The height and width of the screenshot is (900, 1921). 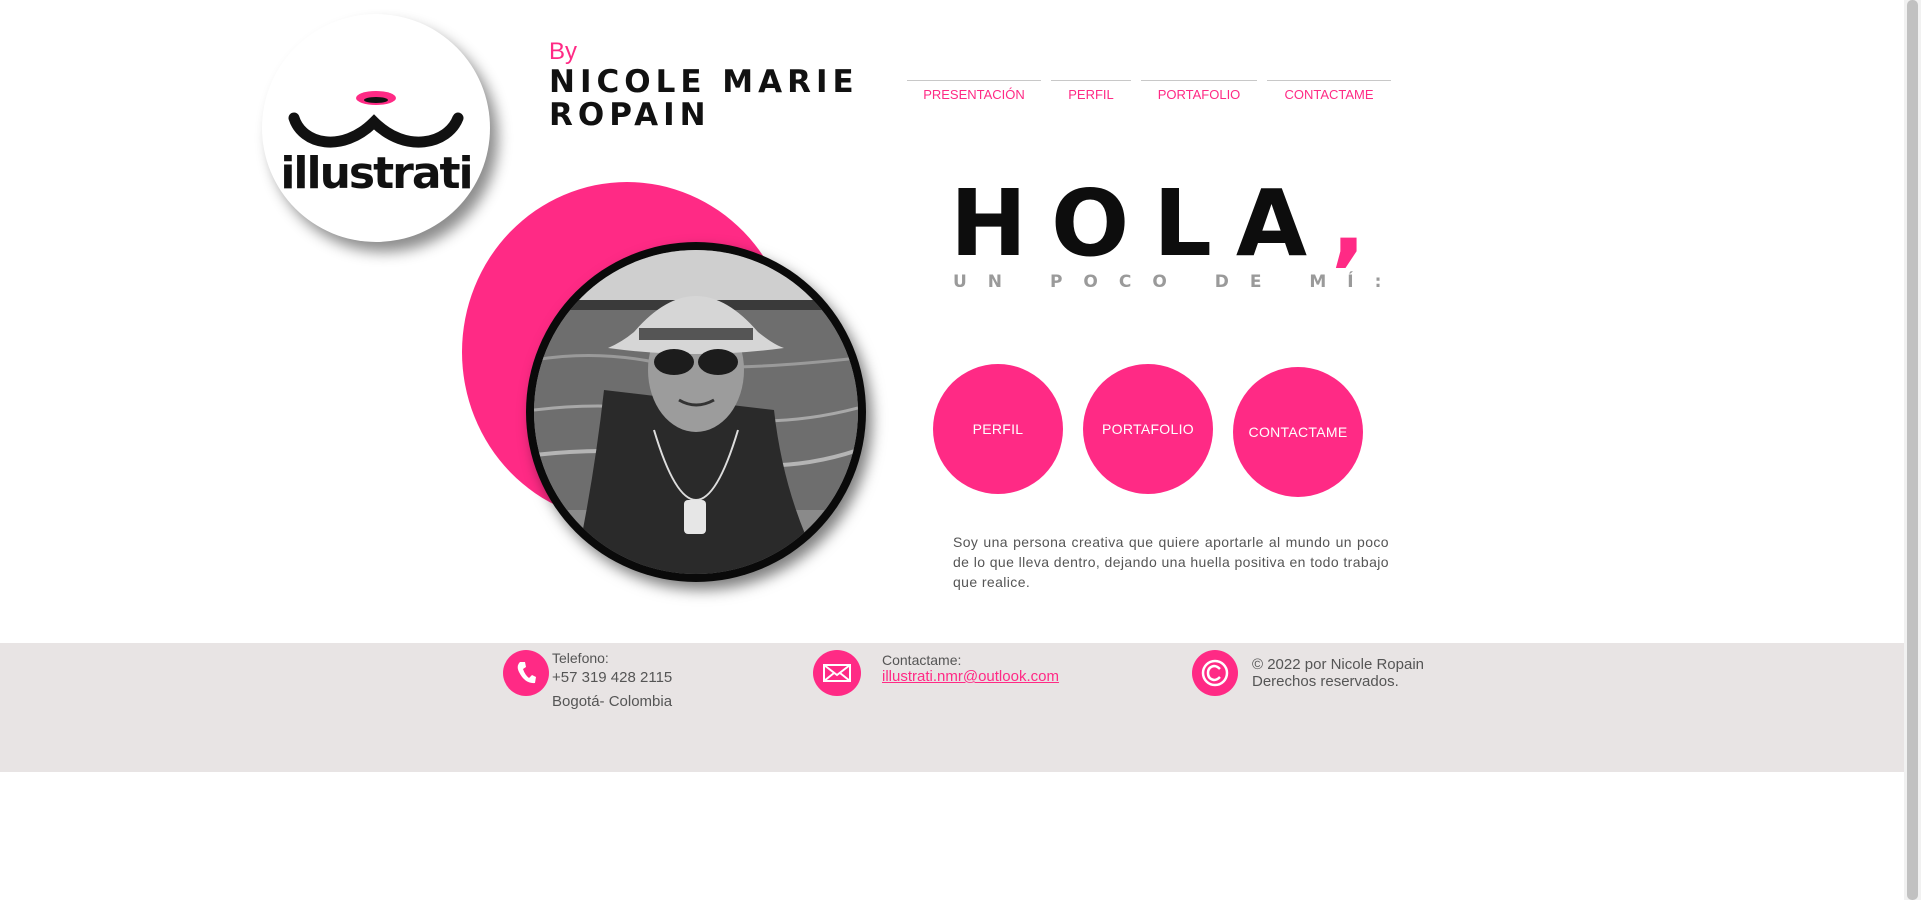 What do you see at coordinates (612, 677) in the screenshot?
I see `phone-number: +57 319 428 2115` at bounding box center [612, 677].